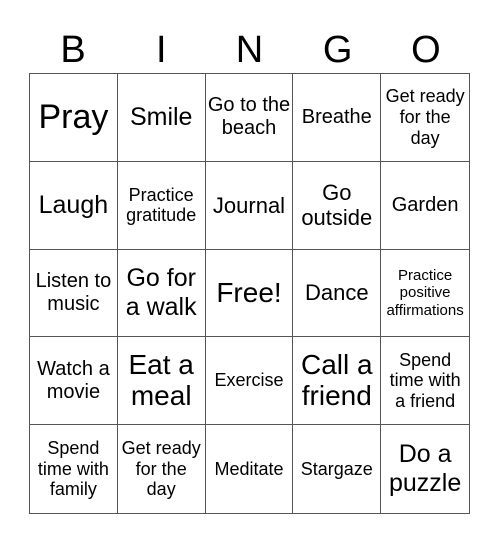 Image resolution: width=500 pixels, height=544 pixels. I want to click on header-letter-o: O, so click(426, 50).